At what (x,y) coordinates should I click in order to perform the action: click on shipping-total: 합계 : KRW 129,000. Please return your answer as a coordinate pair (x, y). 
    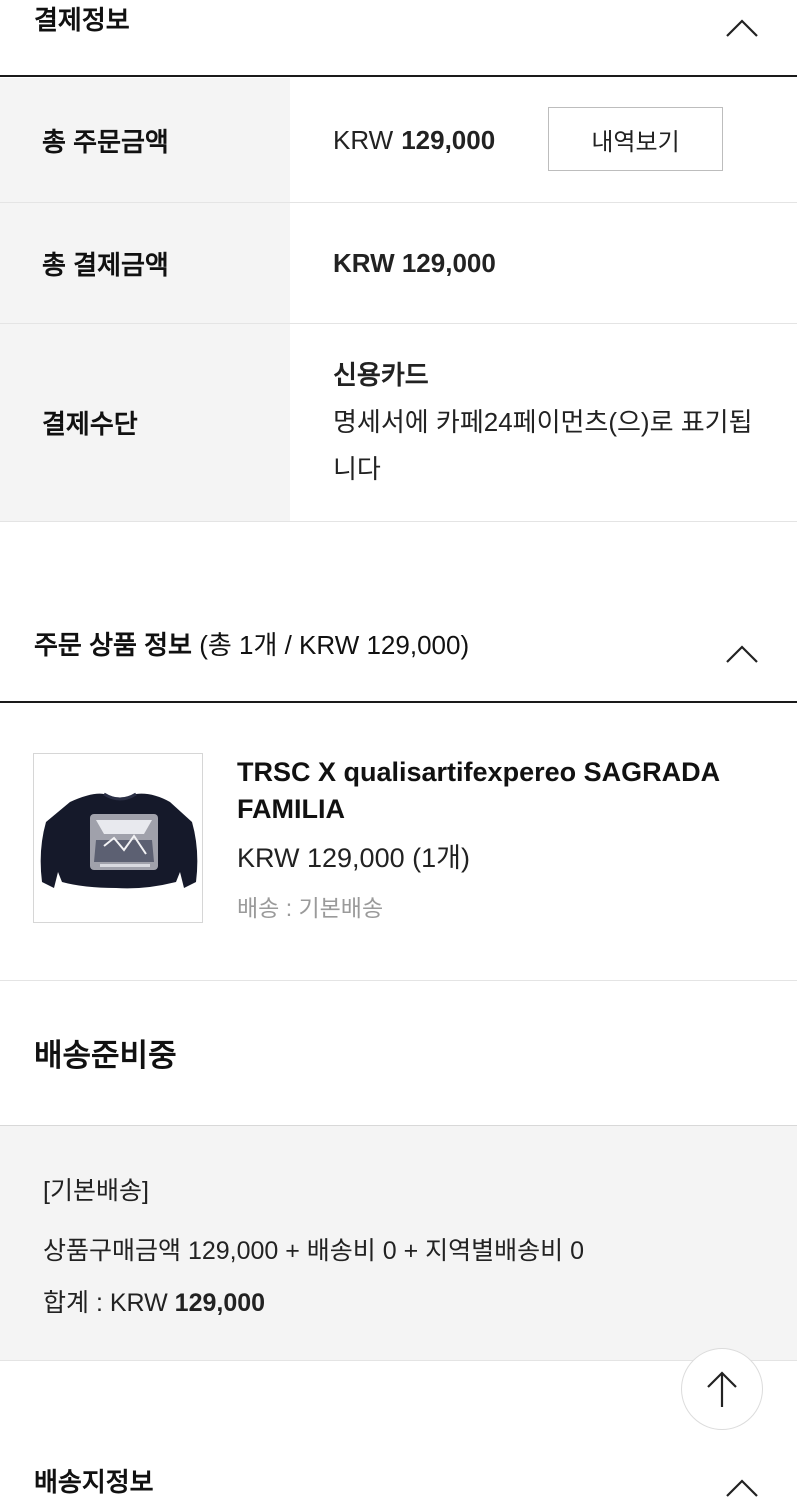
    Looking at the image, I should click on (154, 1301).